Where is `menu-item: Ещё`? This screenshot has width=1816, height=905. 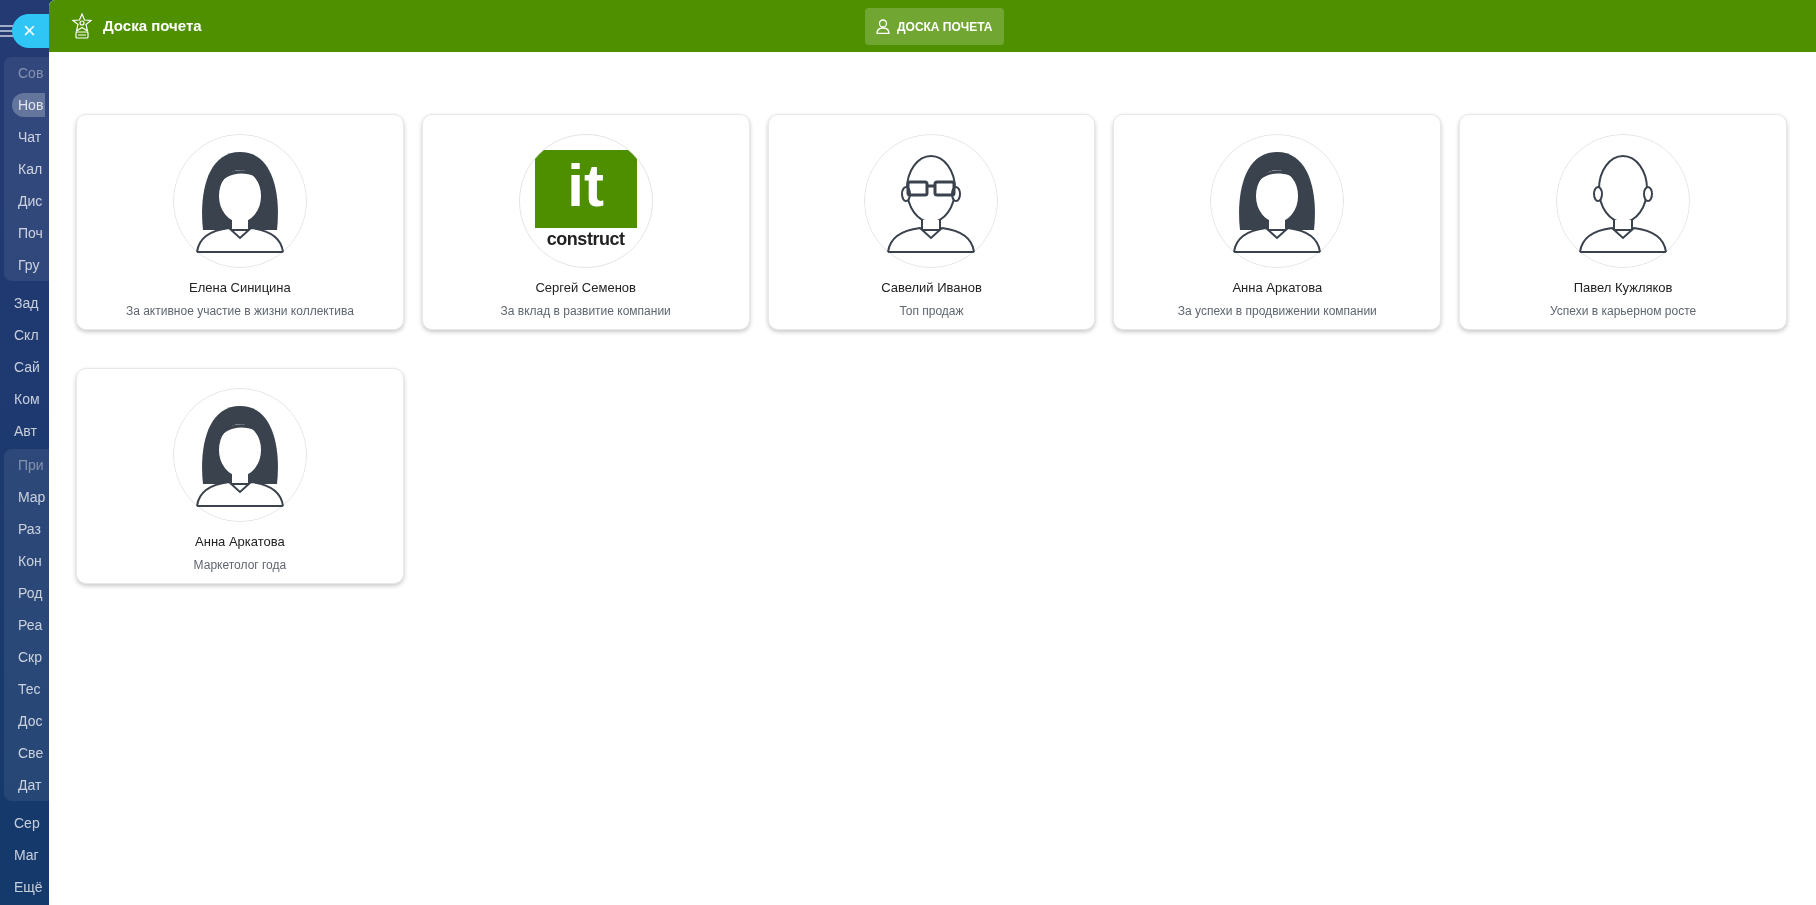
menu-item: Ещё is located at coordinates (26, 887).